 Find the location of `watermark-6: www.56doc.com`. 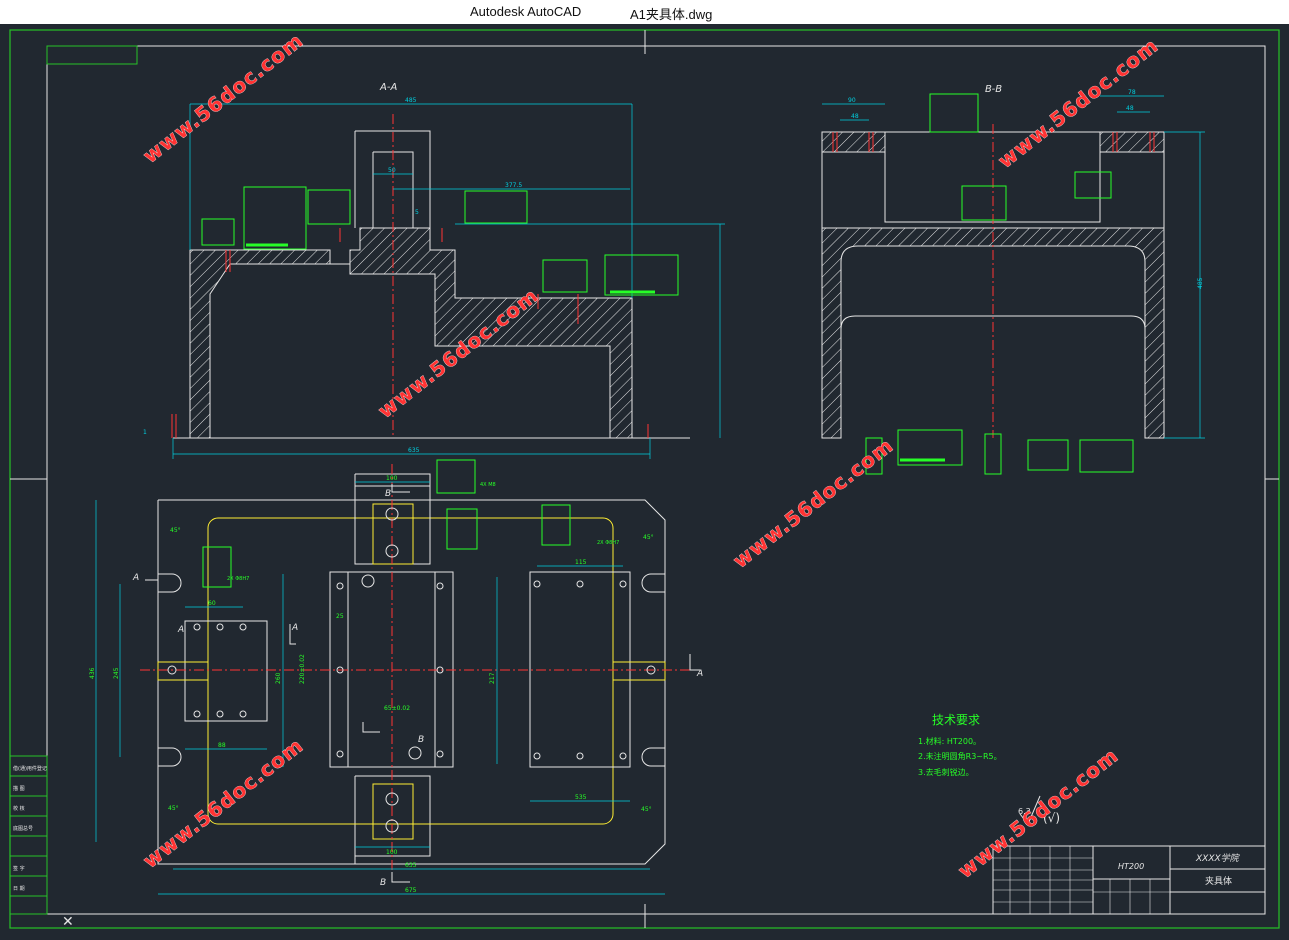

watermark-6: www.56doc.com is located at coordinates (1038, 813).